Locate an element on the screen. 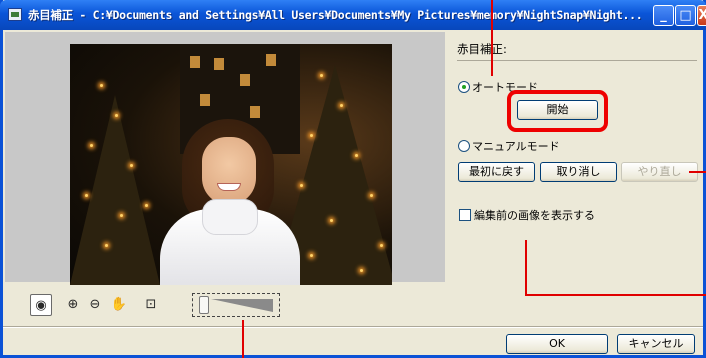 The height and width of the screenshot is (358, 706). zoom-slider is located at coordinates (236, 305).